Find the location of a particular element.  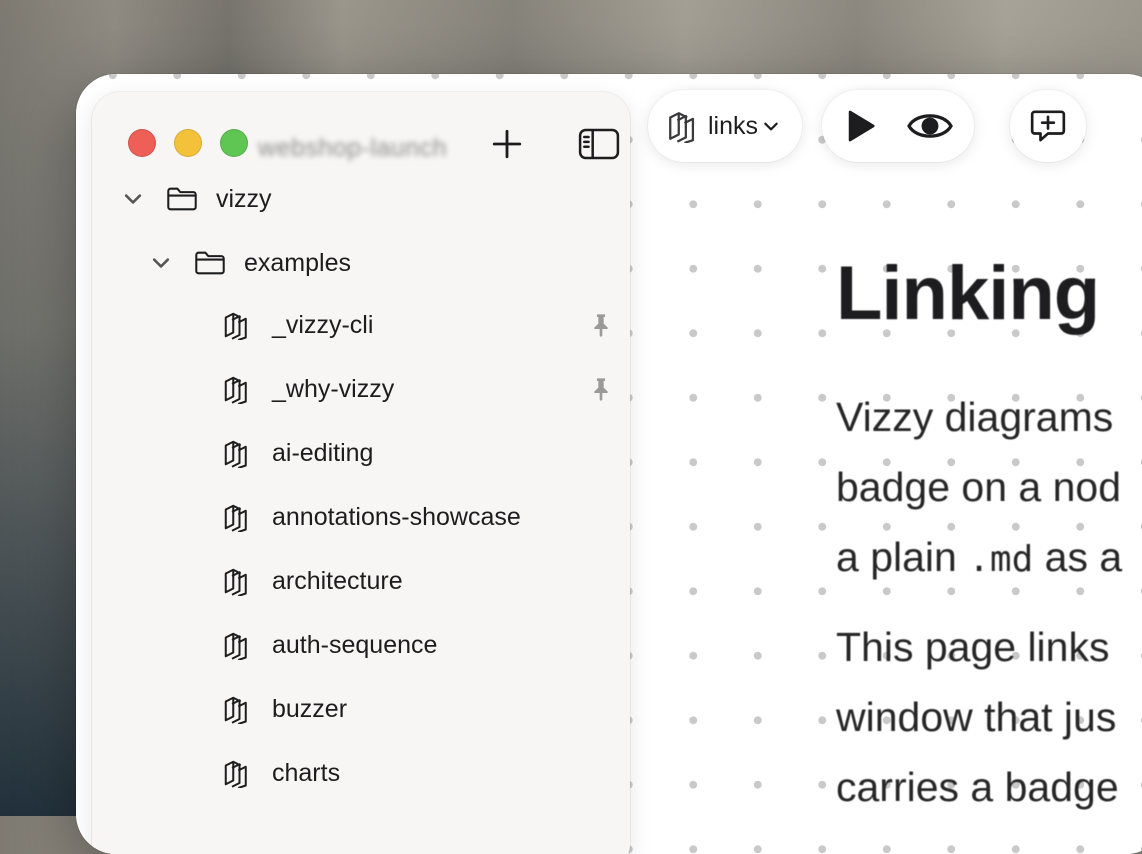

tree-file-label: charts is located at coordinates (306, 772).